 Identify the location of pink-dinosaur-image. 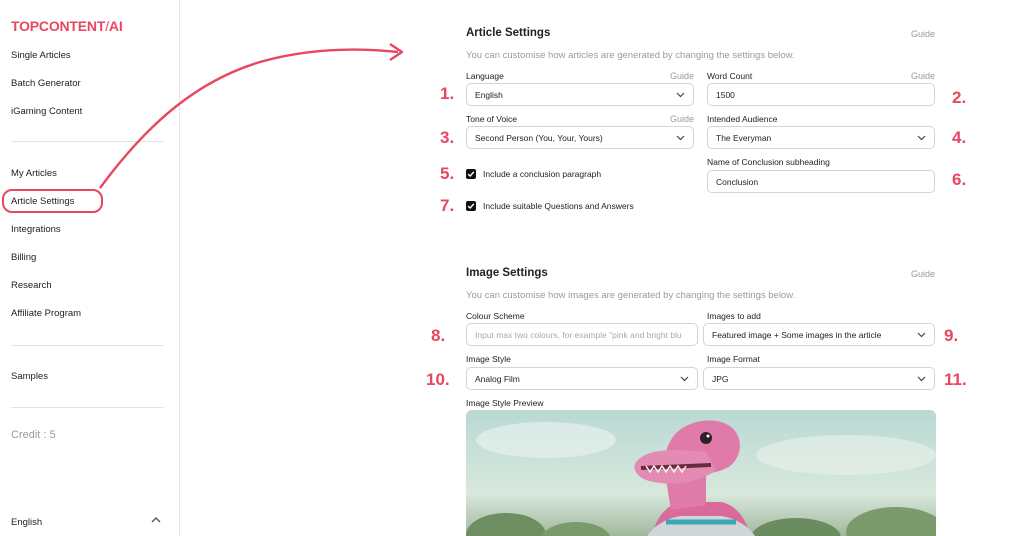
(701, 473).